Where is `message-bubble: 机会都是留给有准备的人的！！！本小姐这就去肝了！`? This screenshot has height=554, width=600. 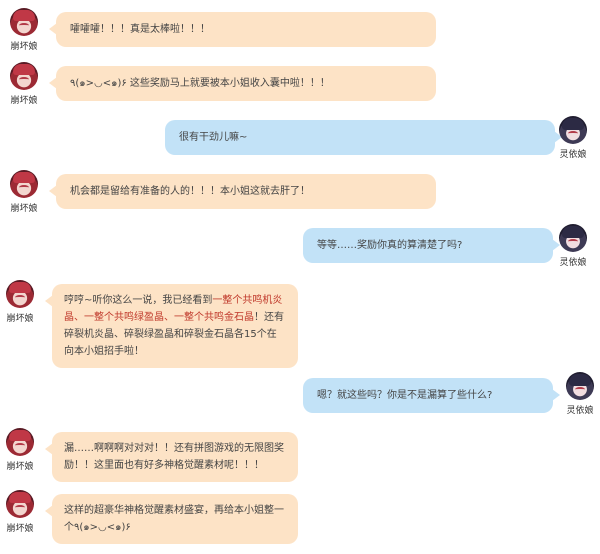
message-bubble: 机会都是留给有准备的人的！！！本小姐这就去肝了！ is located at coordinates (242, 191).